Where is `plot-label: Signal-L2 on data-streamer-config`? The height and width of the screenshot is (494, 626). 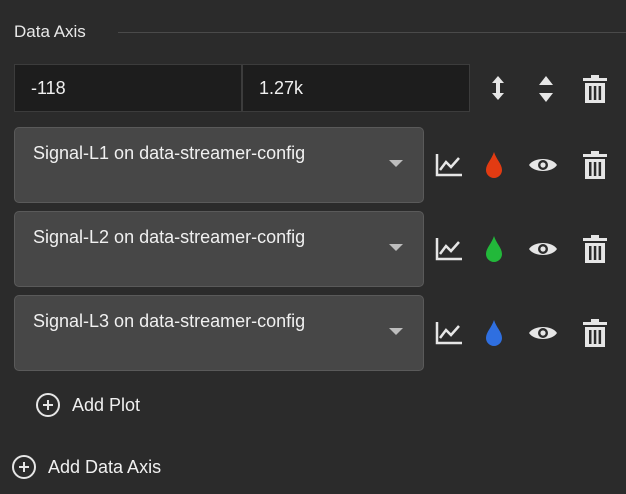 plot-label: Signal-L2 on data-streamer-config is located at coordinates (169, 237).